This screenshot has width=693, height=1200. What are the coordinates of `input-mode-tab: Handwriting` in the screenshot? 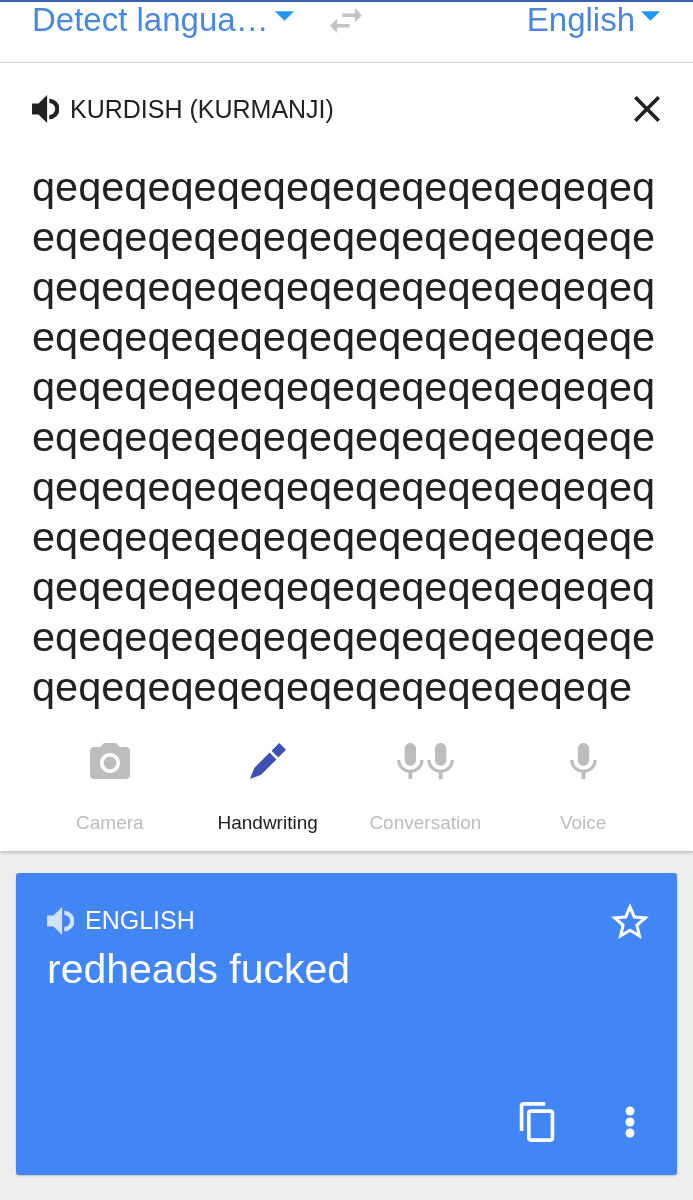 It's located at (267, 787).